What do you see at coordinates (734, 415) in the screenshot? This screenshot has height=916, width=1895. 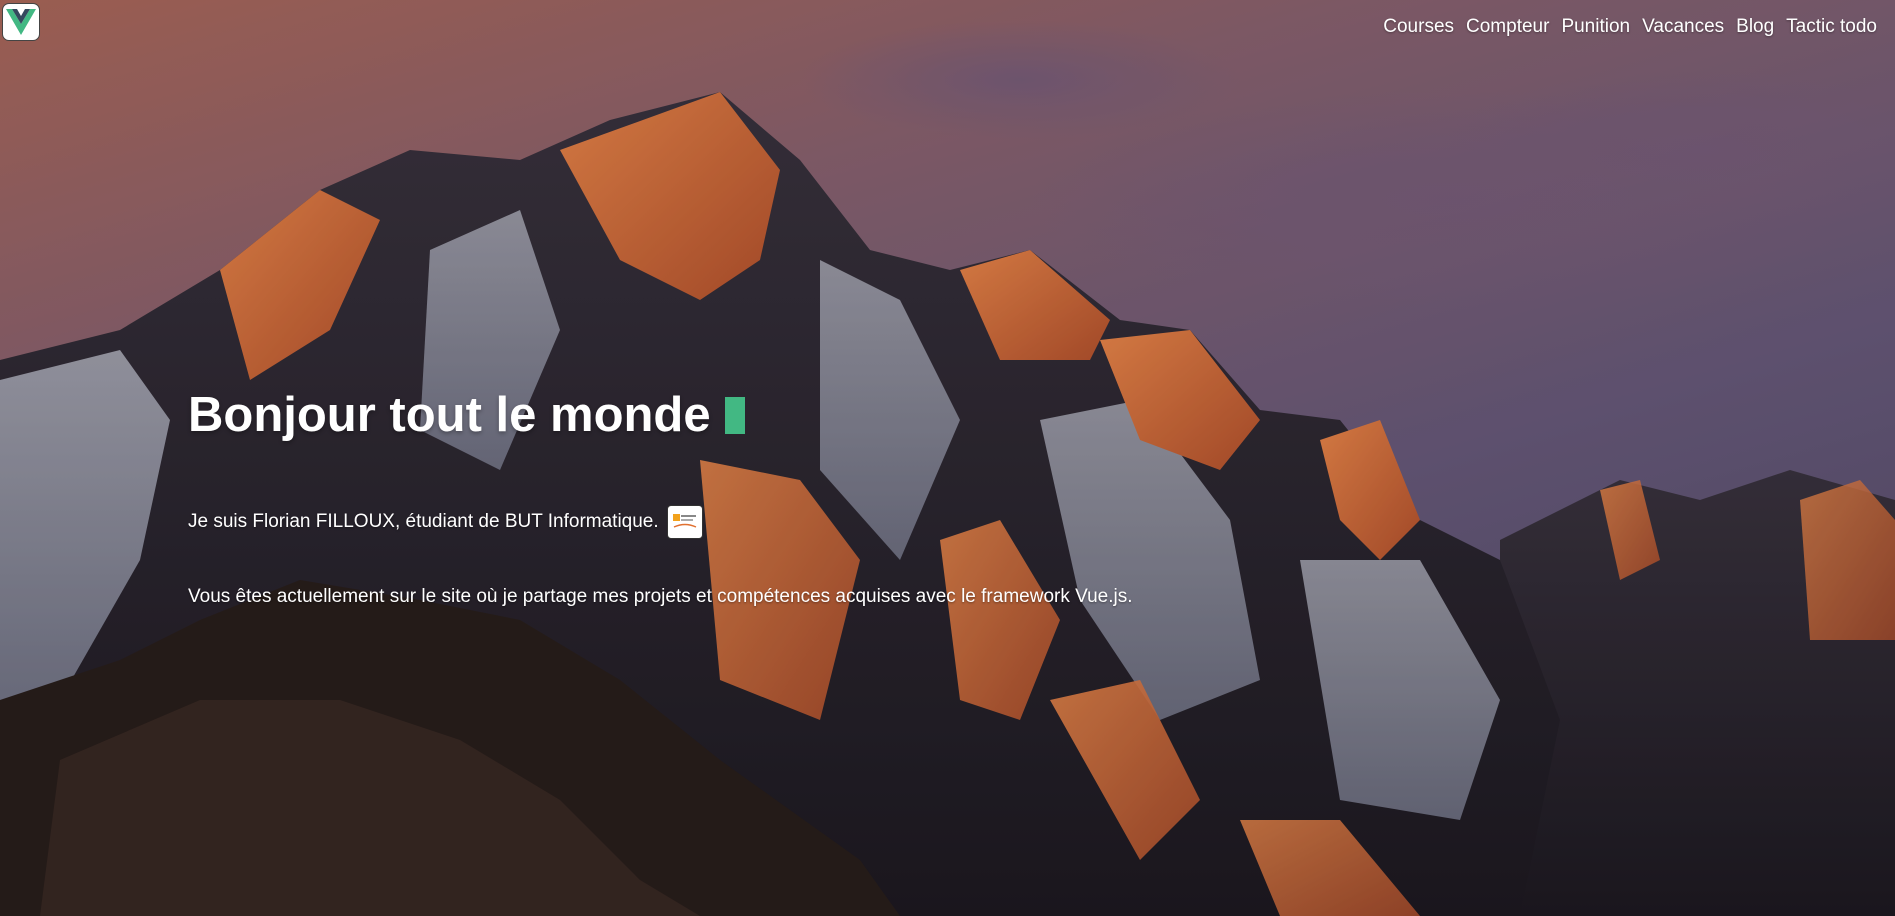 I see `typing-cursor` at bounding box center [734, 415].